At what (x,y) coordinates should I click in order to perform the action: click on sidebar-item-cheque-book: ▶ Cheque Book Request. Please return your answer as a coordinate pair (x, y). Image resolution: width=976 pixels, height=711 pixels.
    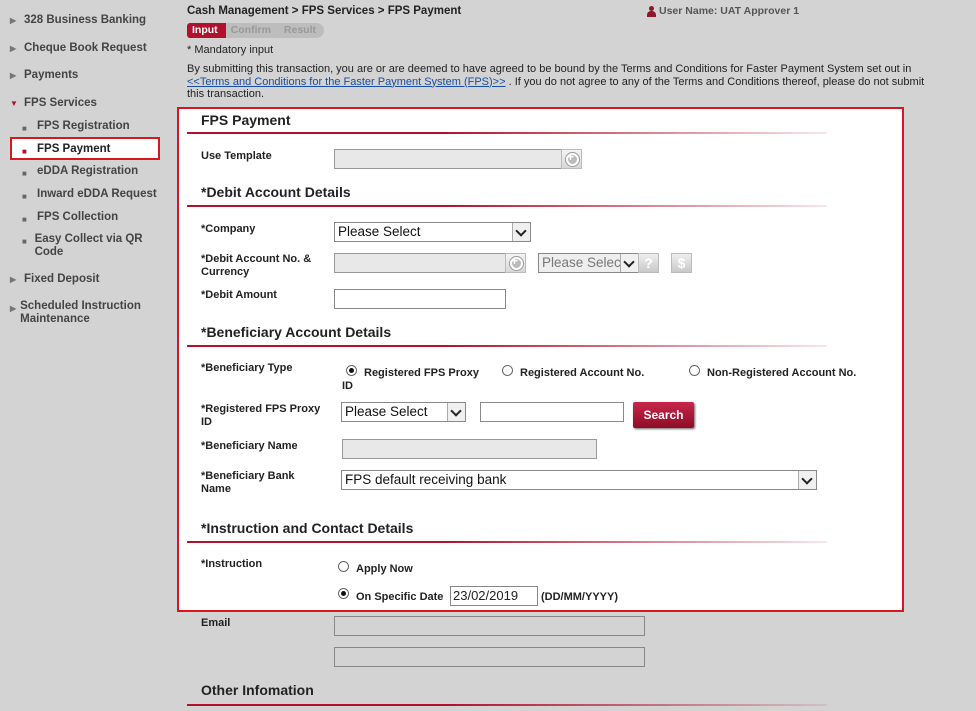
    Looking at the image, I should click on (78, 48).